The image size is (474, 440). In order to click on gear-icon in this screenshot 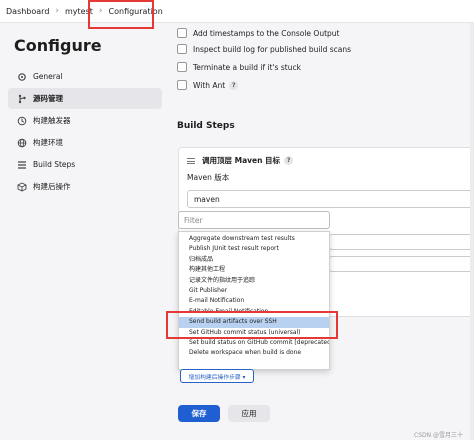, I will do `click(22, 77)`.